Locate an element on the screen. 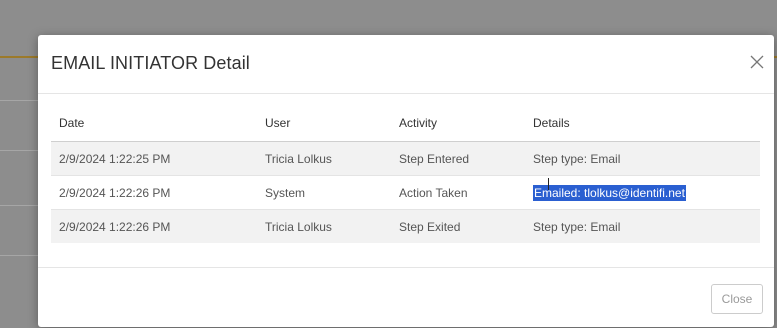  column-header-date: Date is located at coordinates (154, 123).